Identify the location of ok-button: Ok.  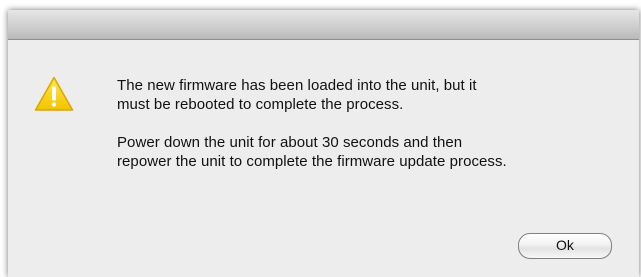
(565, 246).